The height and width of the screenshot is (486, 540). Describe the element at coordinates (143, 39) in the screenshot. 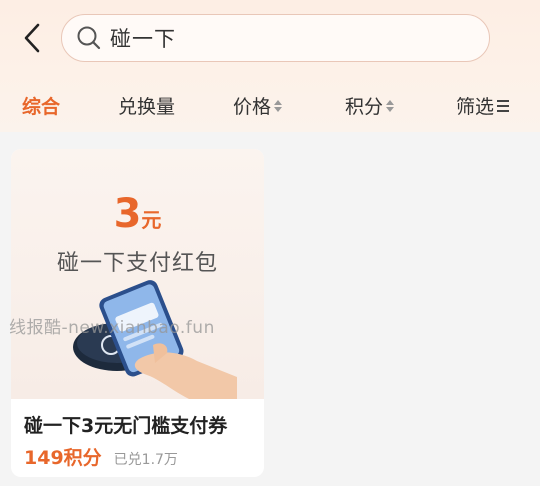

I see `search-query: 碰一下` at that location.